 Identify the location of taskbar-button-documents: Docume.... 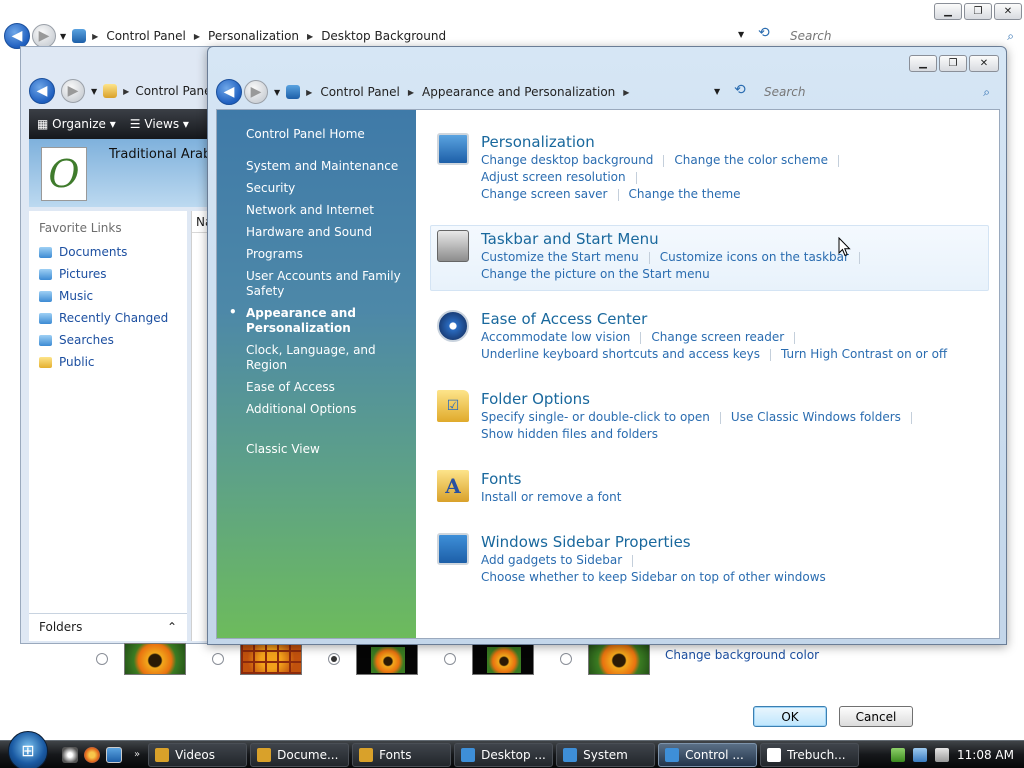
(300, 754).